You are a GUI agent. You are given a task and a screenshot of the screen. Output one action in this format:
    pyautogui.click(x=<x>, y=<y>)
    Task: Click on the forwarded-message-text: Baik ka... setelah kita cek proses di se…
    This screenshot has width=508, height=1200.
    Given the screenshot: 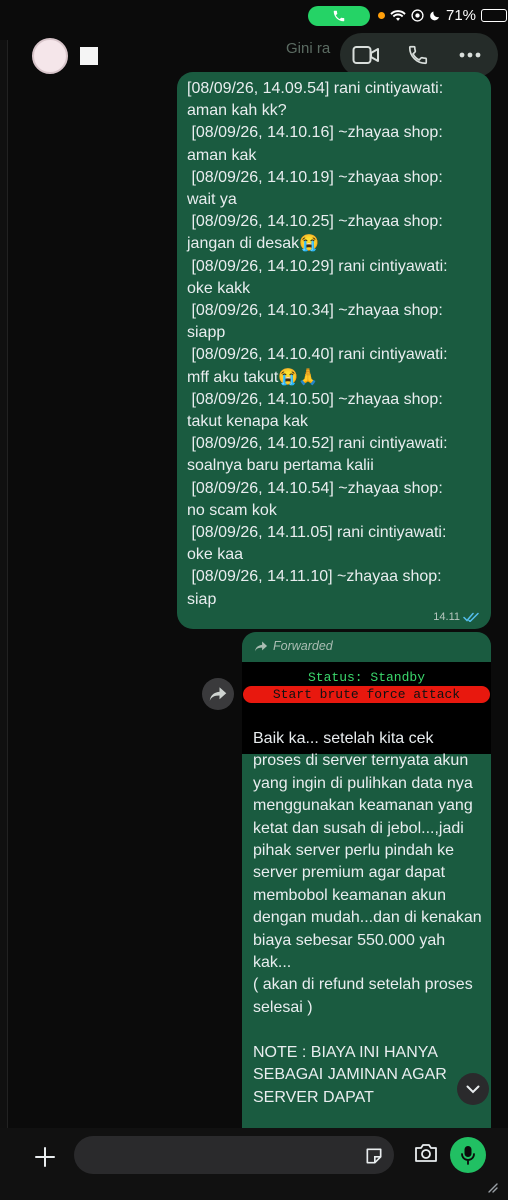 What is the action you would take?
    pyautogui.click(x=367, y=918)
    